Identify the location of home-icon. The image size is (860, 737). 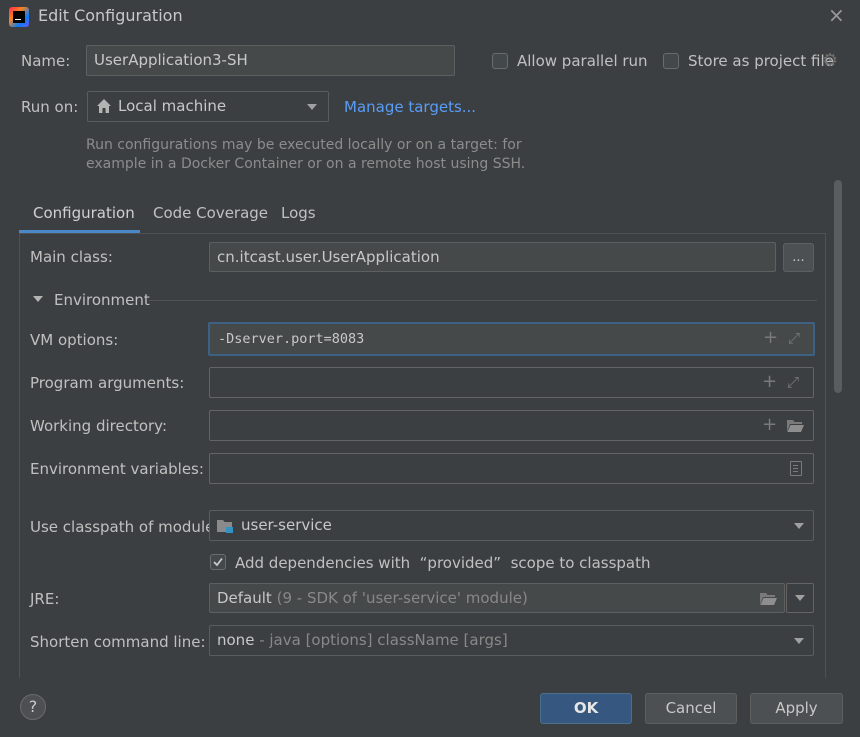
(104, 106).